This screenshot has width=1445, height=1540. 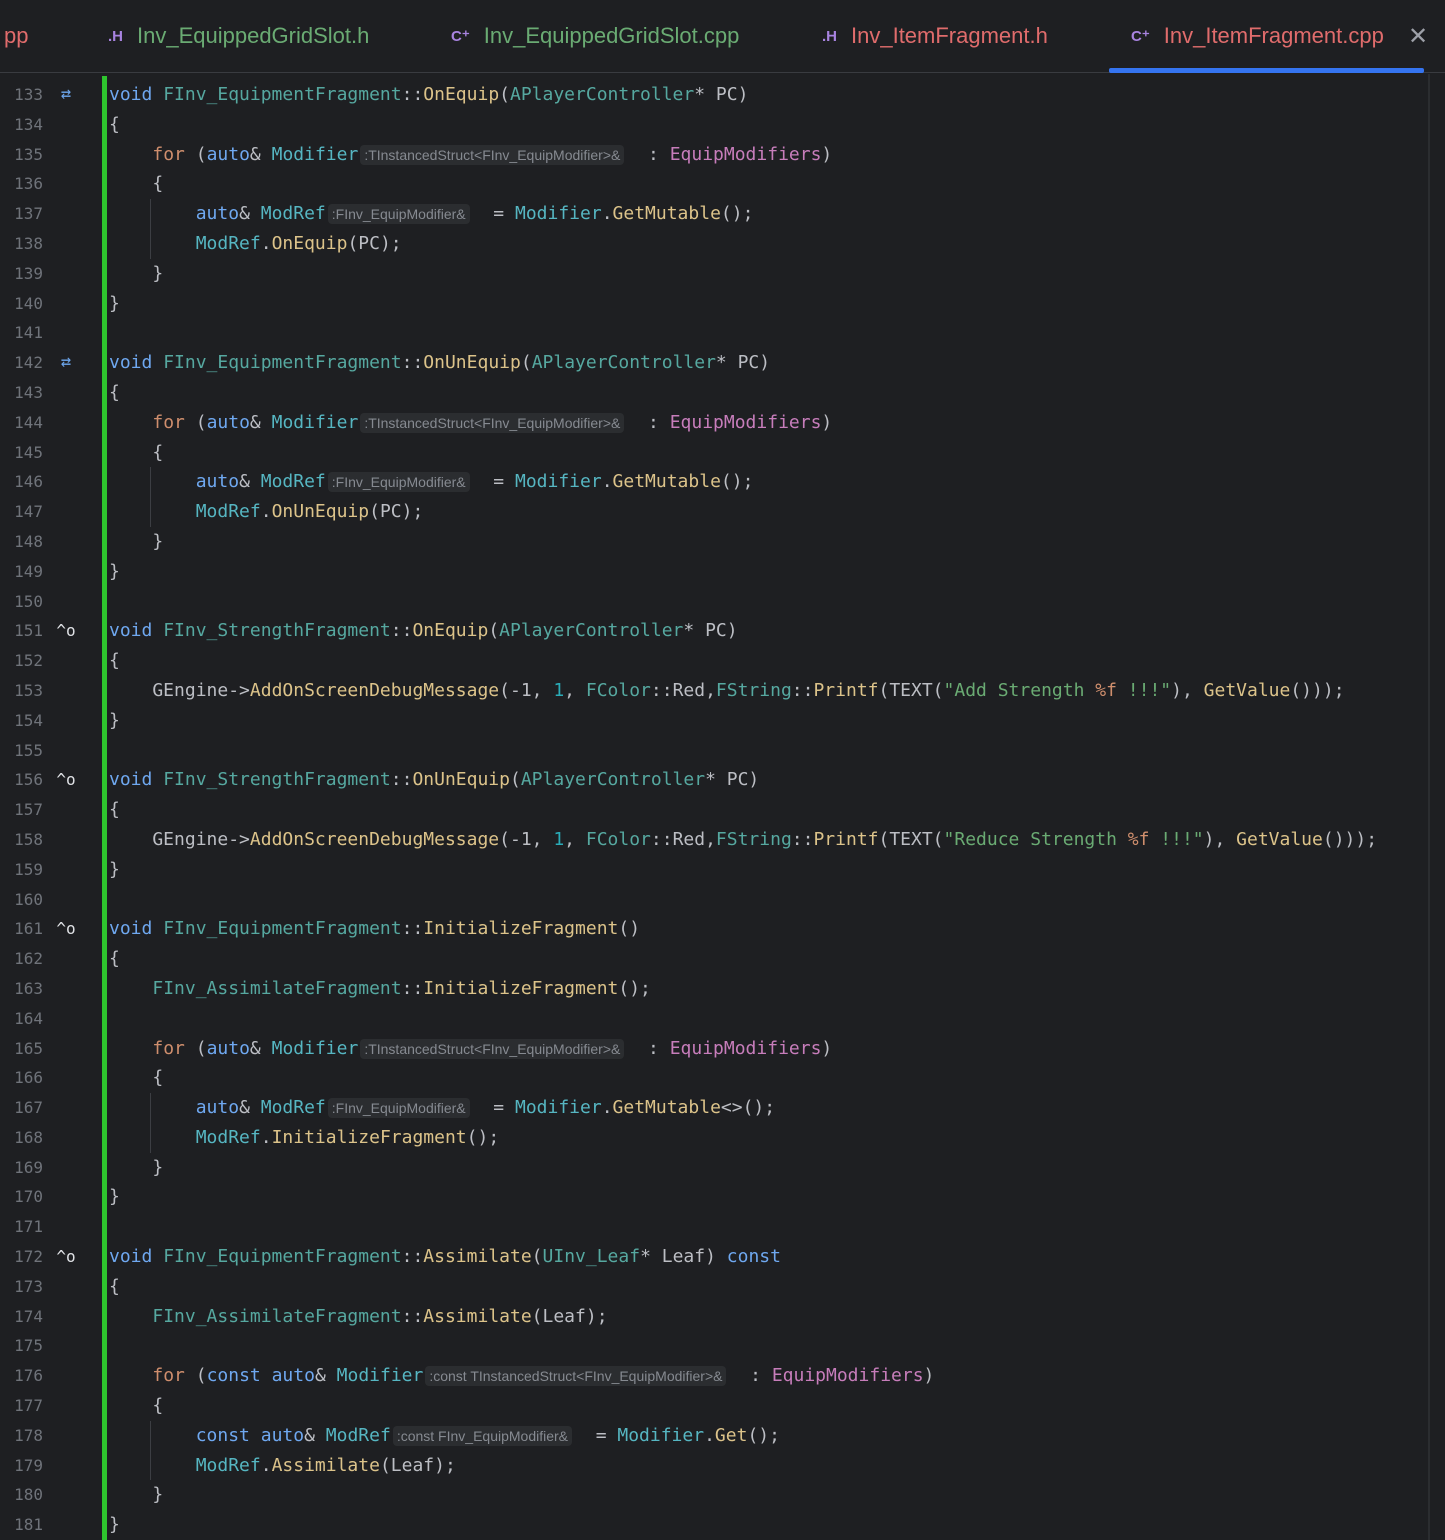 I want to click on code-line: 150, so click(x=722, y=602).